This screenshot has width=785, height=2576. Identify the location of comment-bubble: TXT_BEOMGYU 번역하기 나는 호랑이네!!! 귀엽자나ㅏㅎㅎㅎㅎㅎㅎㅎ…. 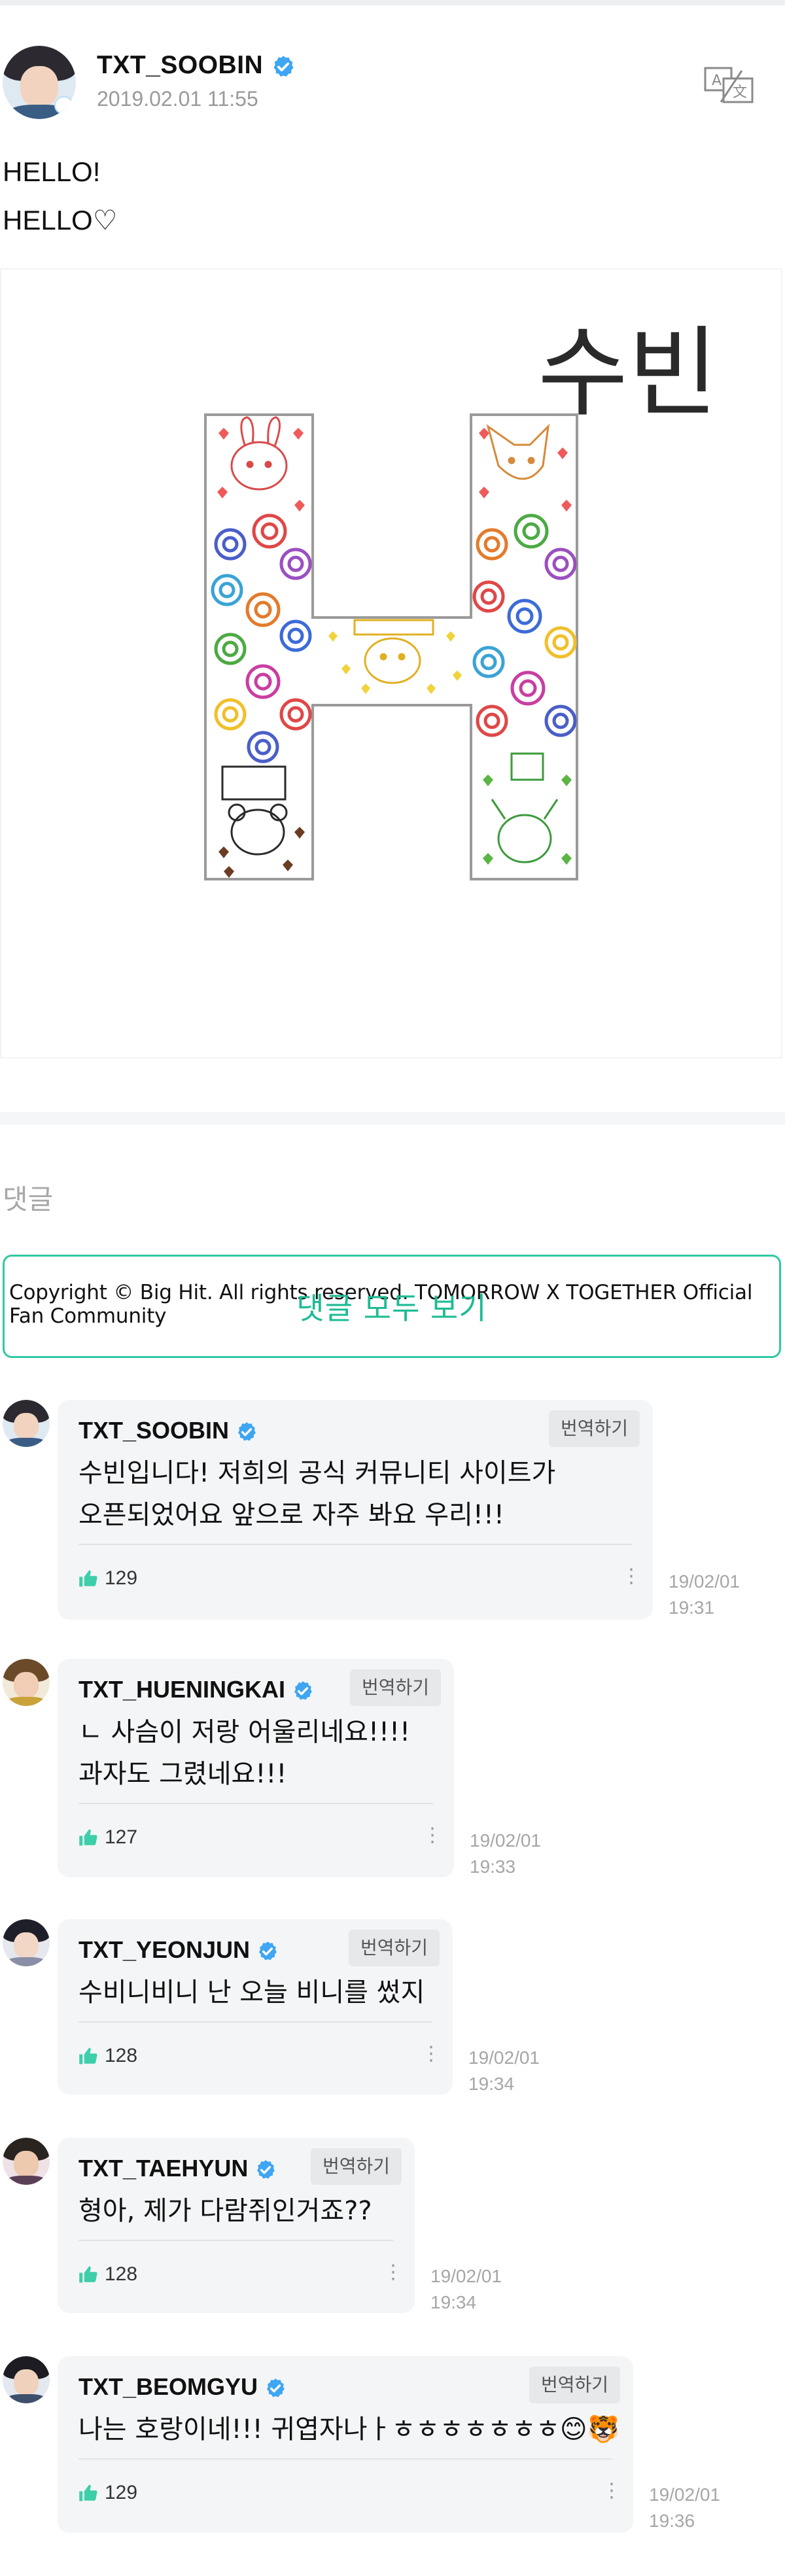
(346, 2444).